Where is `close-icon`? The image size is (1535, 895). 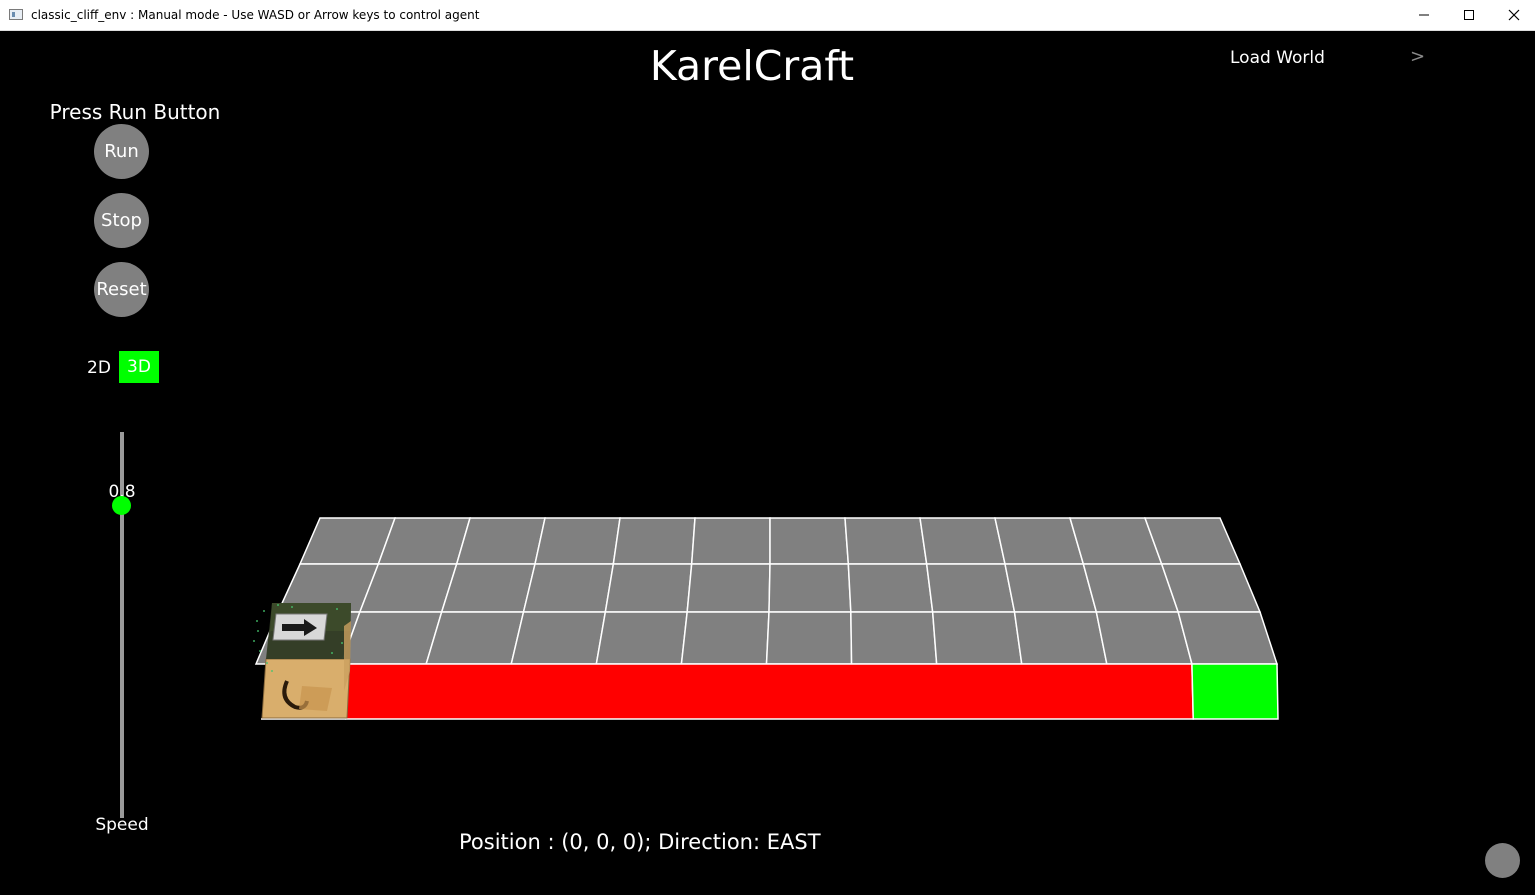
close-icon is located at coordinates (1514, 15).